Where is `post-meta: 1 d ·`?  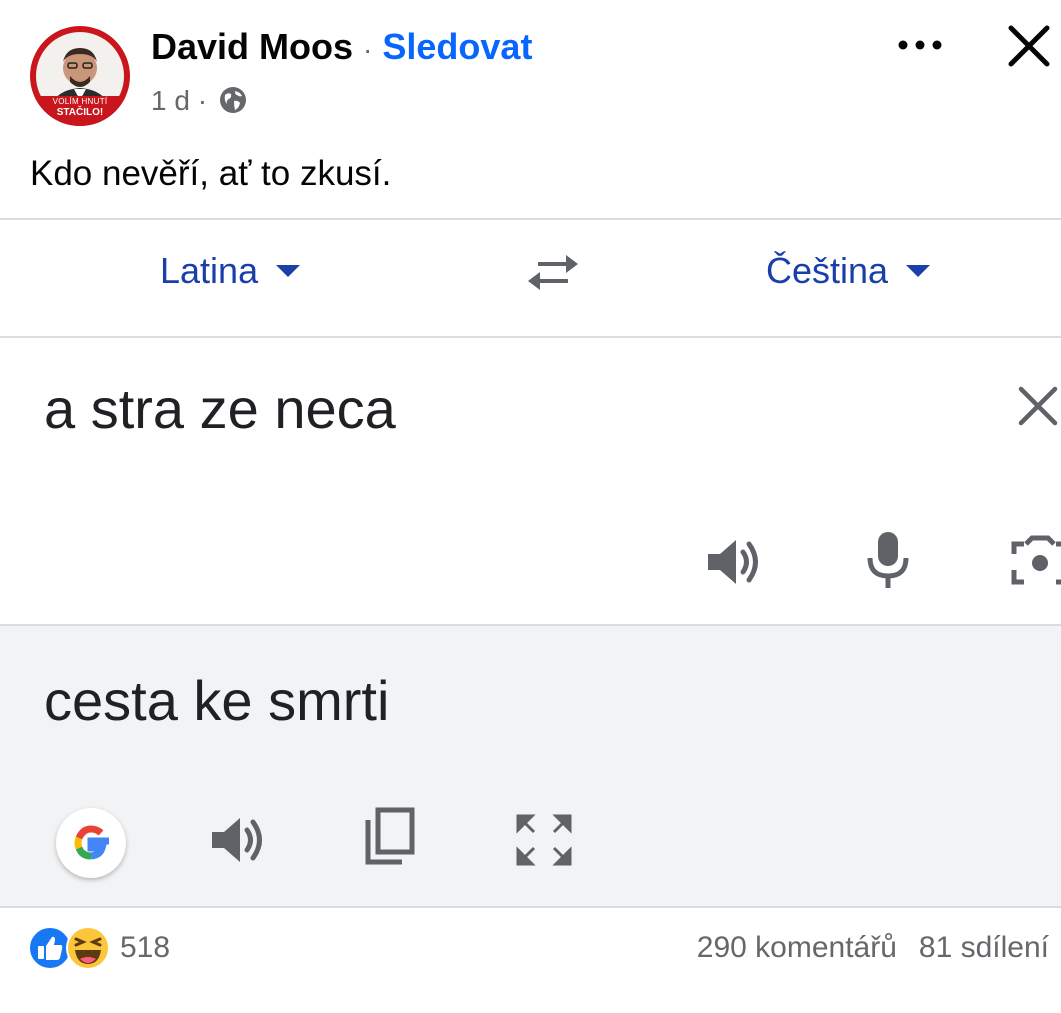
post-meta: 1 d · is located at coordinates (199, 101).